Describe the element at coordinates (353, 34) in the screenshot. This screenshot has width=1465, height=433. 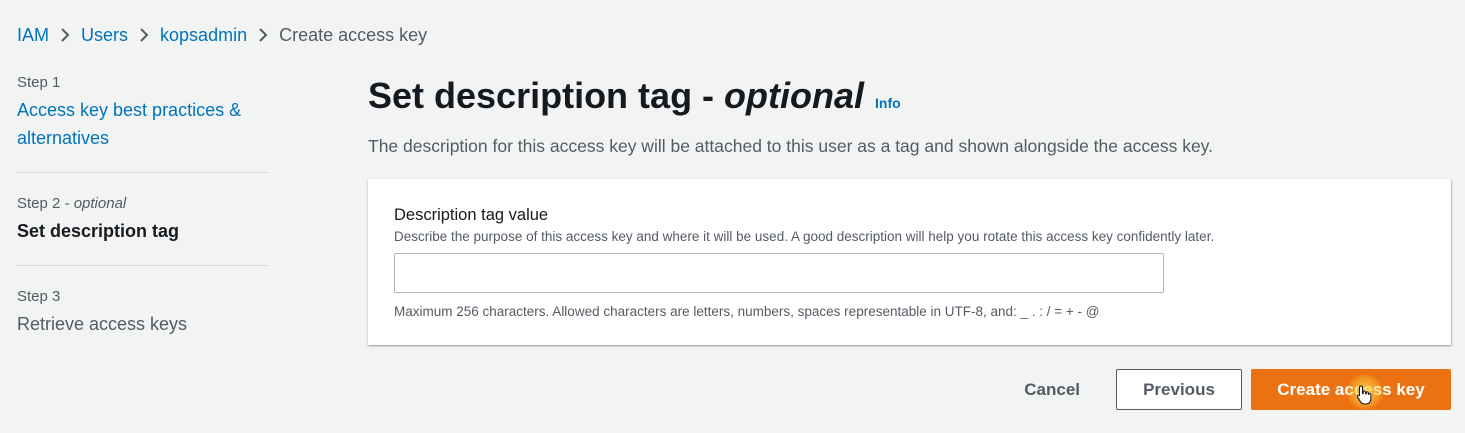
I see `breadcrumb-current: Create access key` at that location.